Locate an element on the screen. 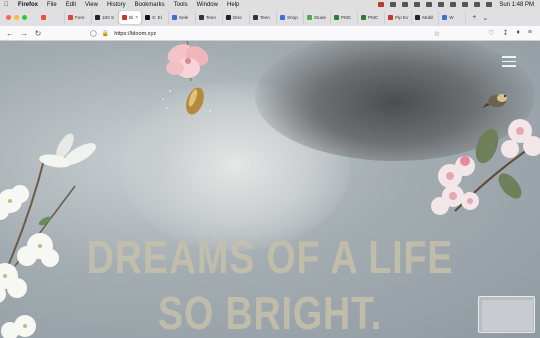 Image resolution: width=540 pixels, height=338 pixels. control-center-icon is located at coordinates (489, 4).